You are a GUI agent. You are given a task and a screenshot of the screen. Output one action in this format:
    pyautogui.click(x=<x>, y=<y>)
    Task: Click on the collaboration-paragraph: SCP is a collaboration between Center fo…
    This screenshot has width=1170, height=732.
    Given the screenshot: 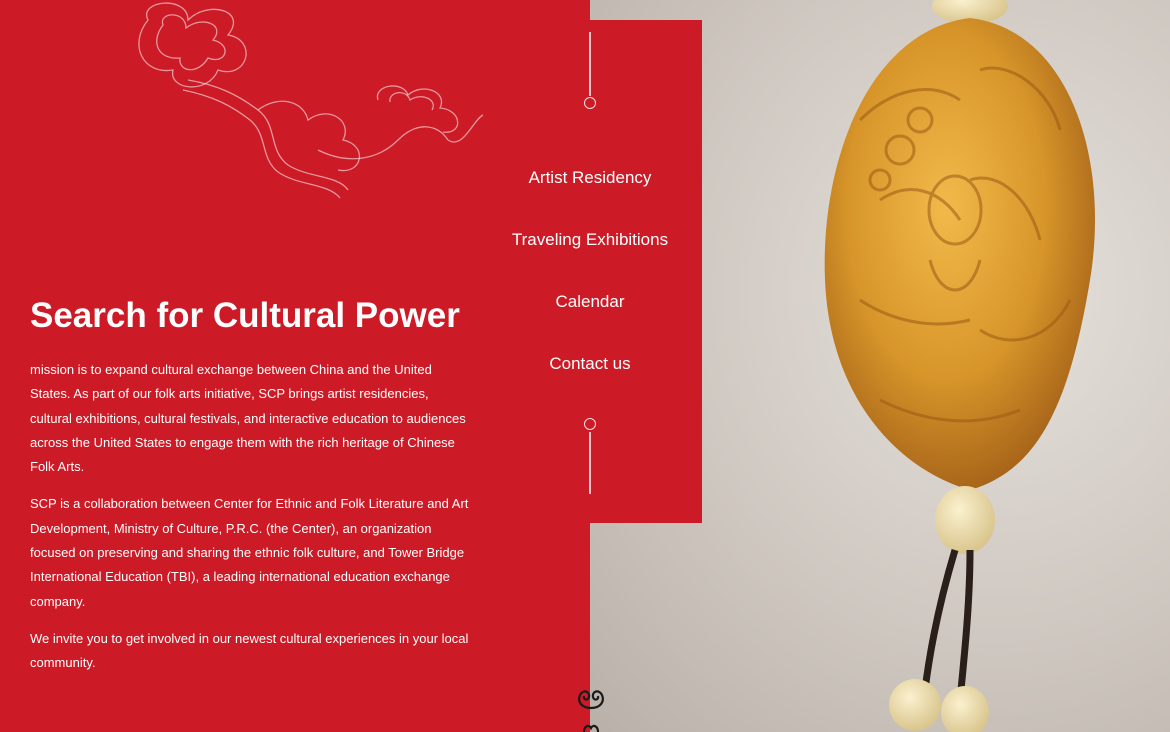 What is the action you would take?
    pyautogui.click(x=249, y=552)
    